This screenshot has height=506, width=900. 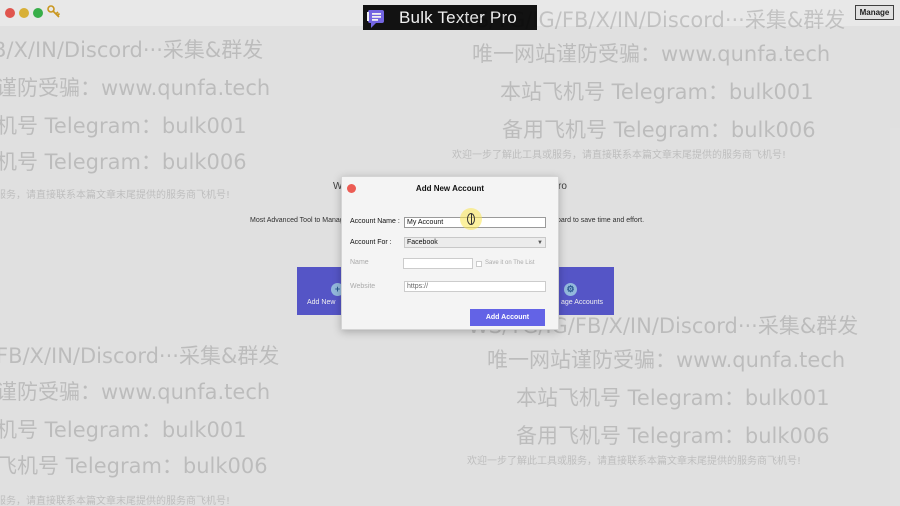 I want to click on save-on-list-checkbox, so click(x=479, y=264).